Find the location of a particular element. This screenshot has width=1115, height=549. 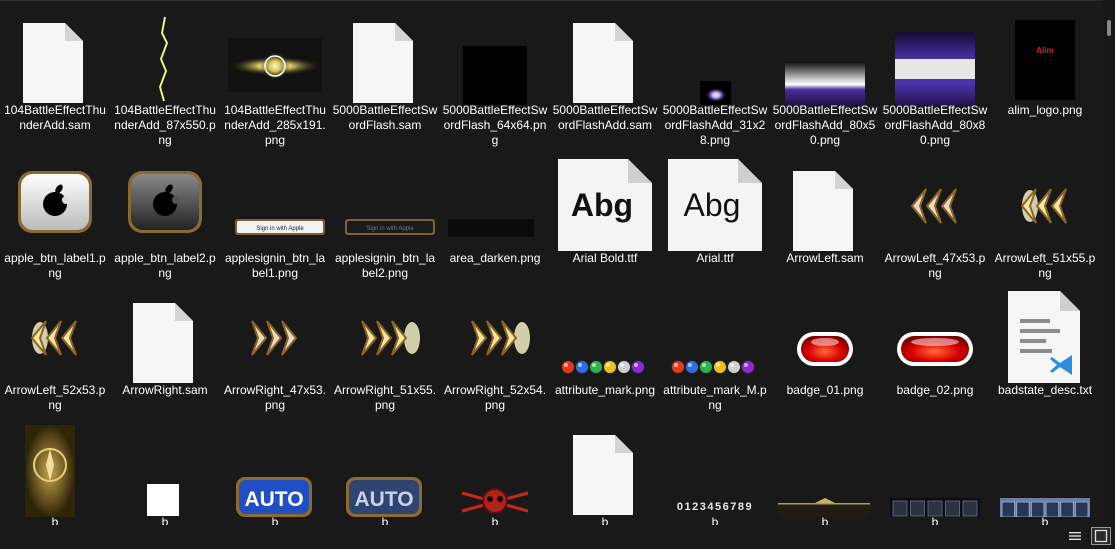

arrow-right-glow-thumbnail is located at coordinates (495, 338).